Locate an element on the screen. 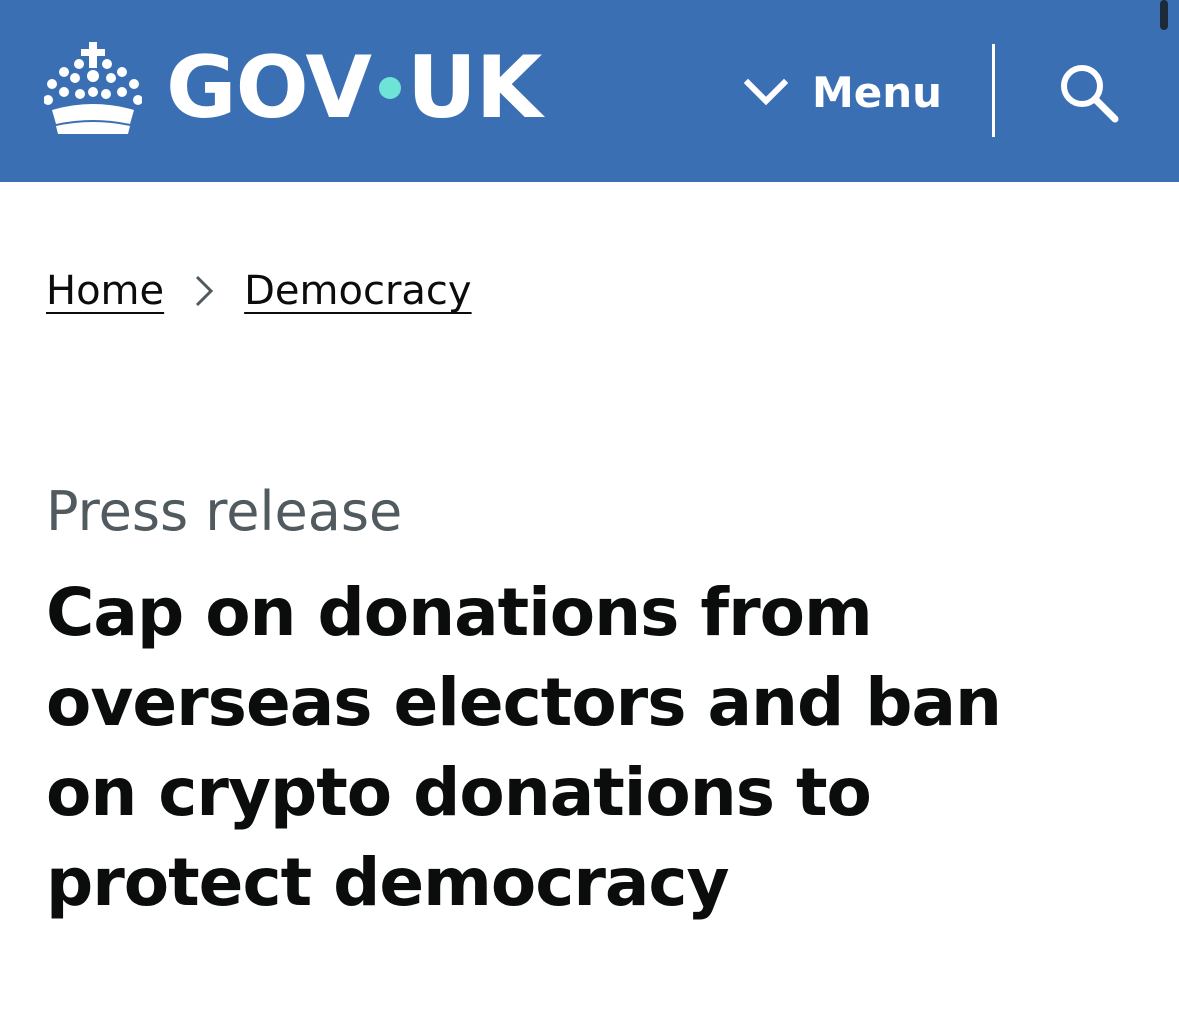 This screenshot has height=1036, width=1179. chevron-down-icon is located at coordinates (766, 92).